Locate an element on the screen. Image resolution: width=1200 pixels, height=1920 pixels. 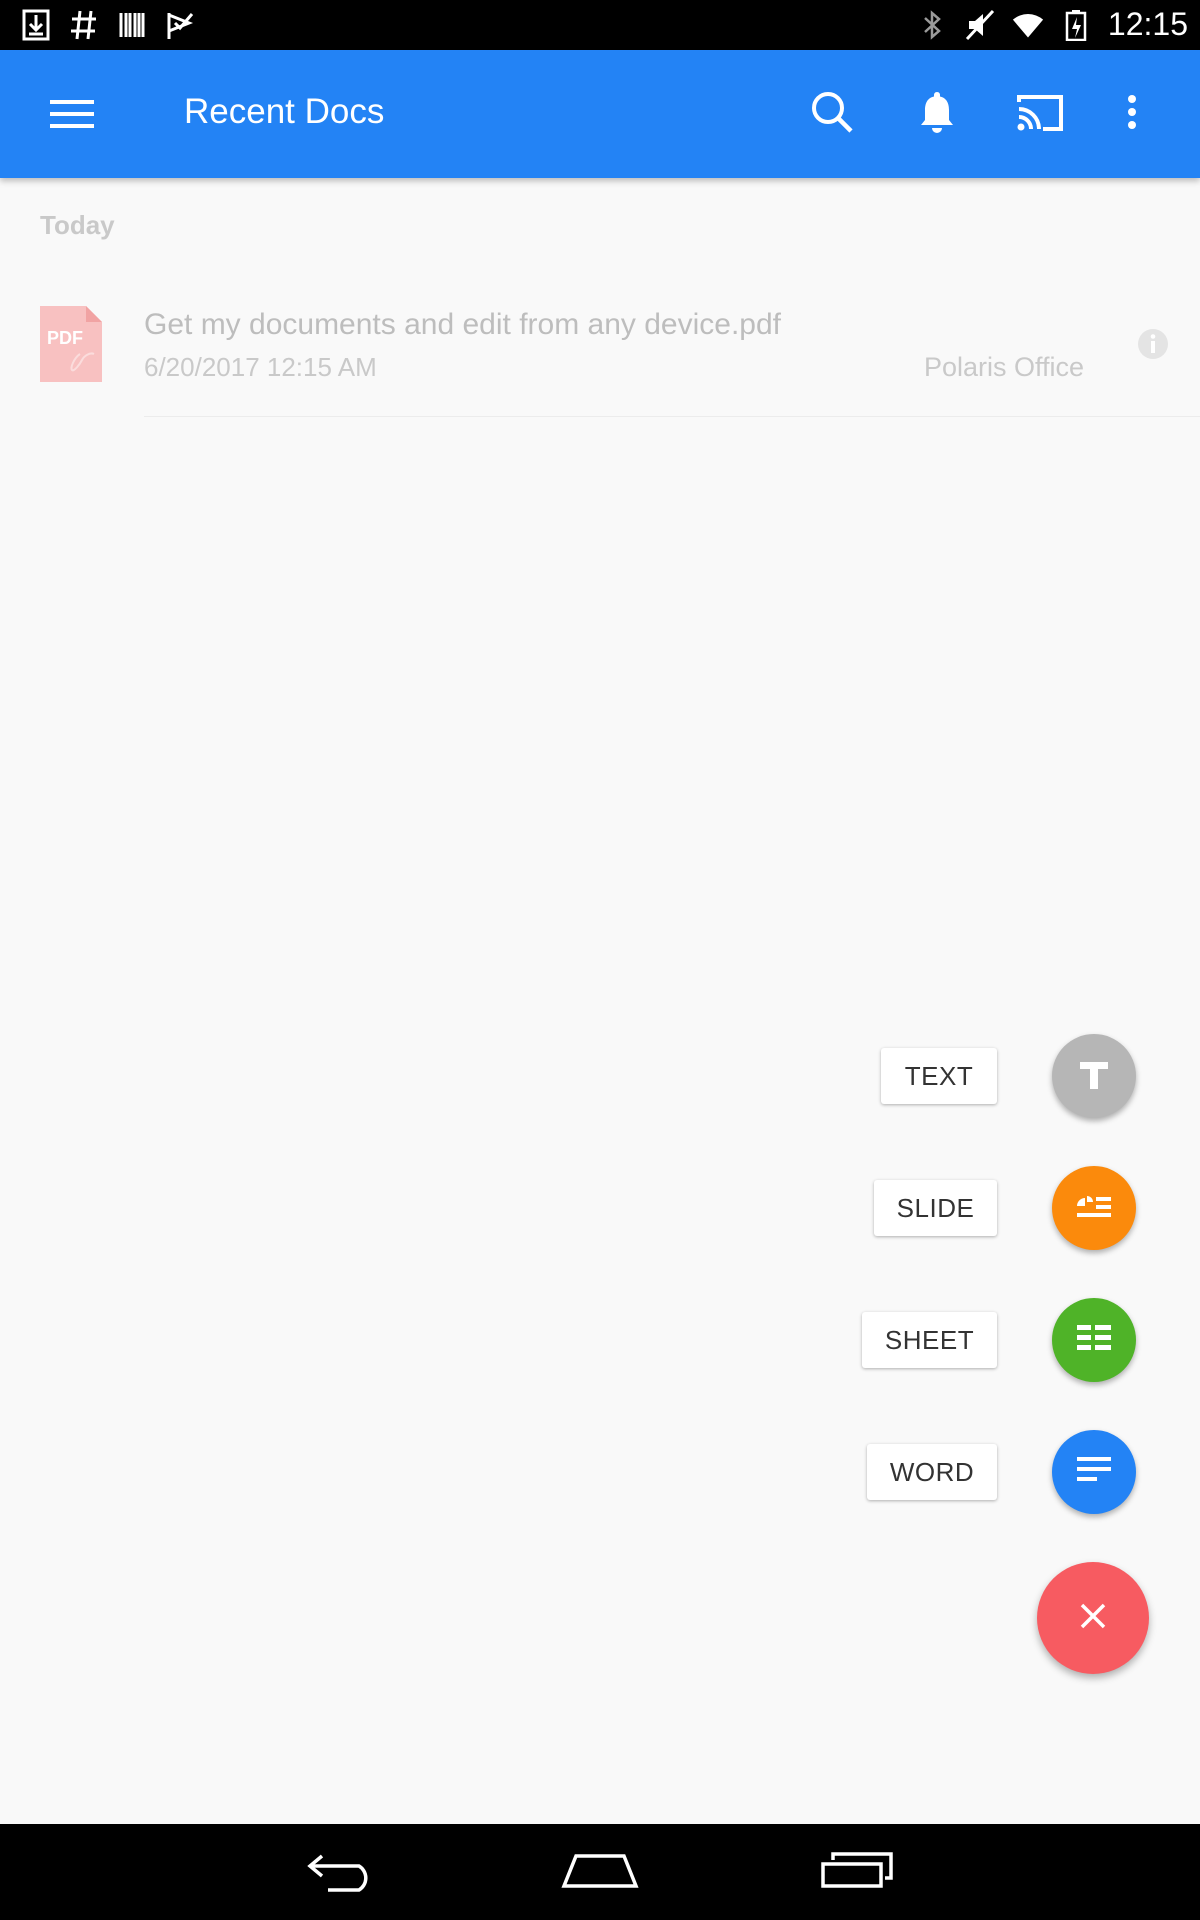
more-options-button is located at coordinates (1132, 114).